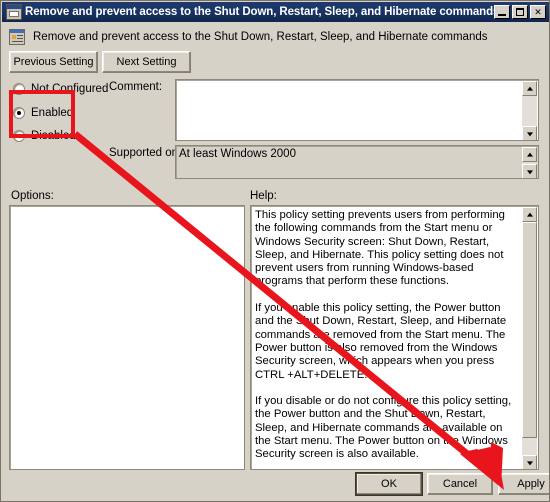 The image size is (550, 502). I want to click on supported-scrollbar, so click(529, 162).